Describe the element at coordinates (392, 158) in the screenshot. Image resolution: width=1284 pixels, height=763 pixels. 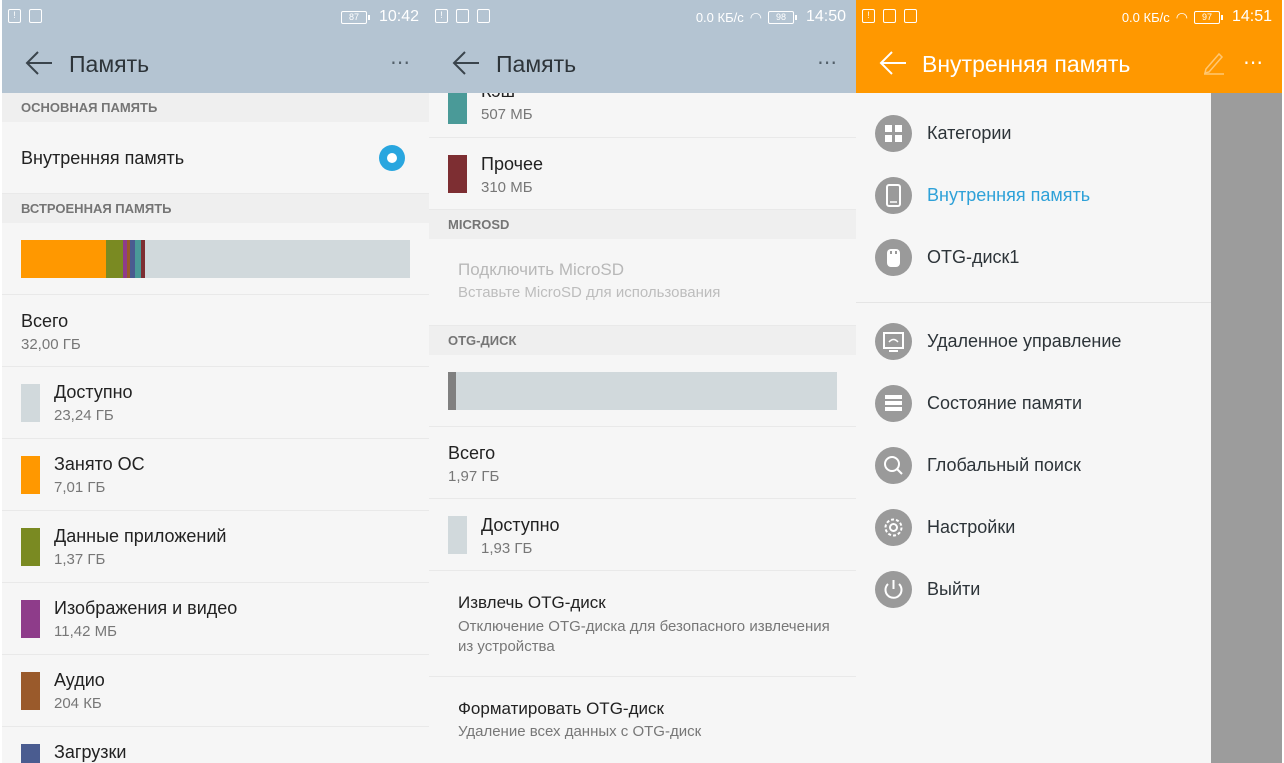
I see `selected-radio-button` at that location.